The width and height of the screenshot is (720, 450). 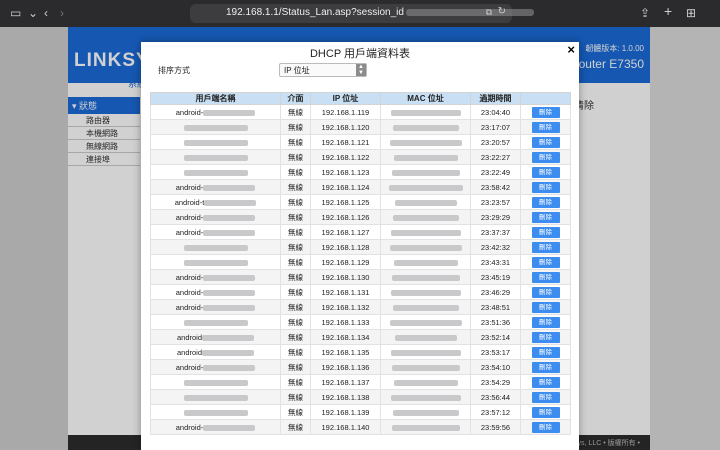 I want to click on column-header-mac: MAC 位址, so click(x=425, y=98).